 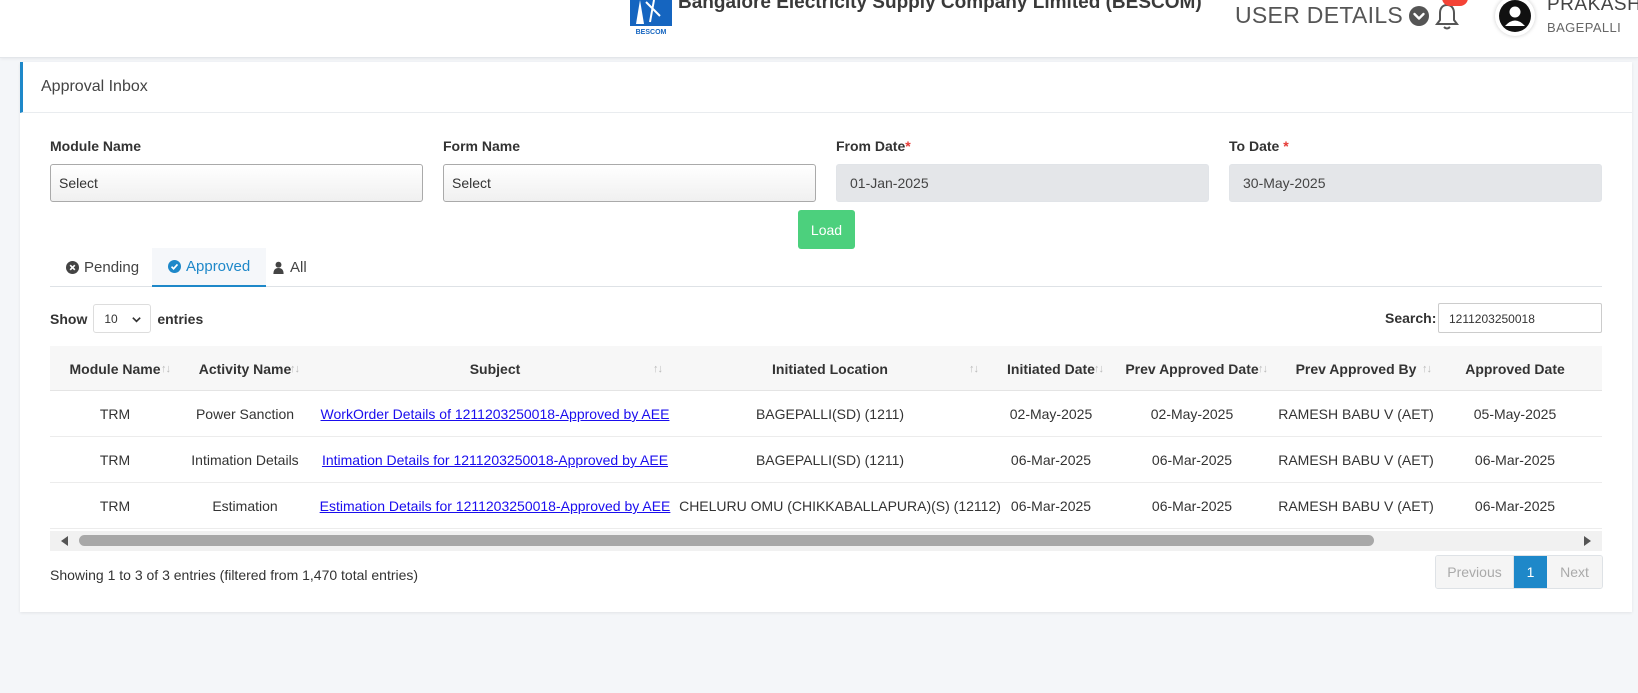 I want to click on tab-all-label: All, so click(x=298, y=267).